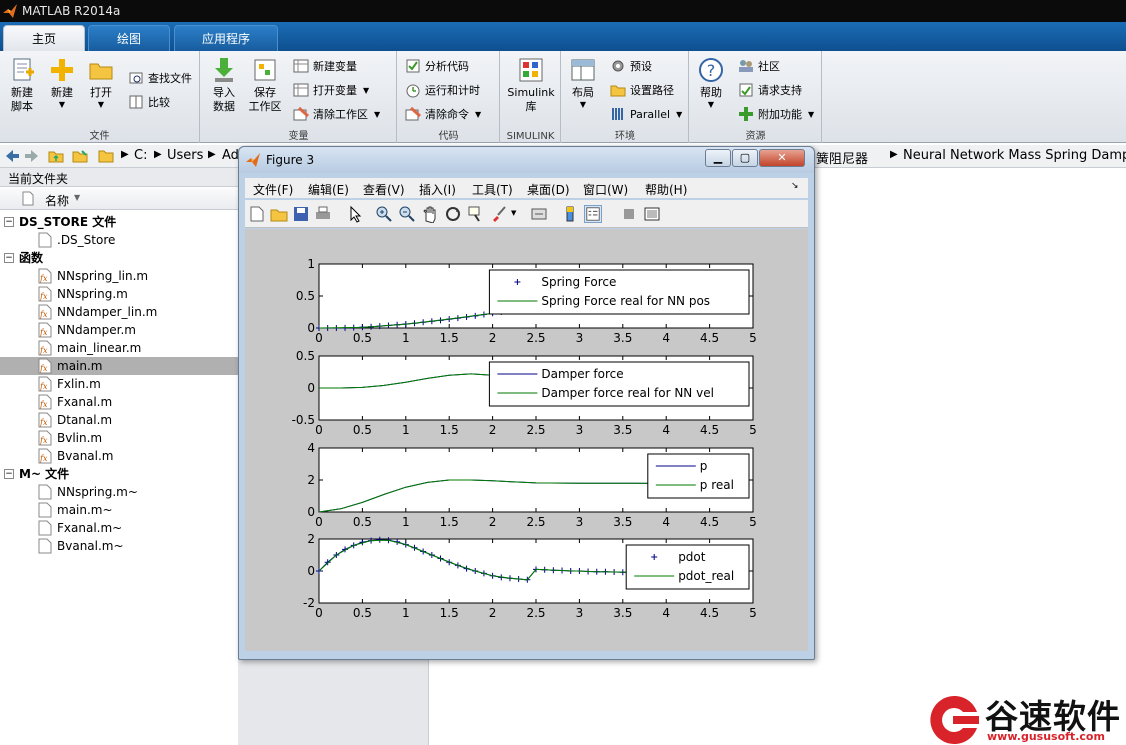  I want to click on breadcrumb-item: Users, so click(185, 155).